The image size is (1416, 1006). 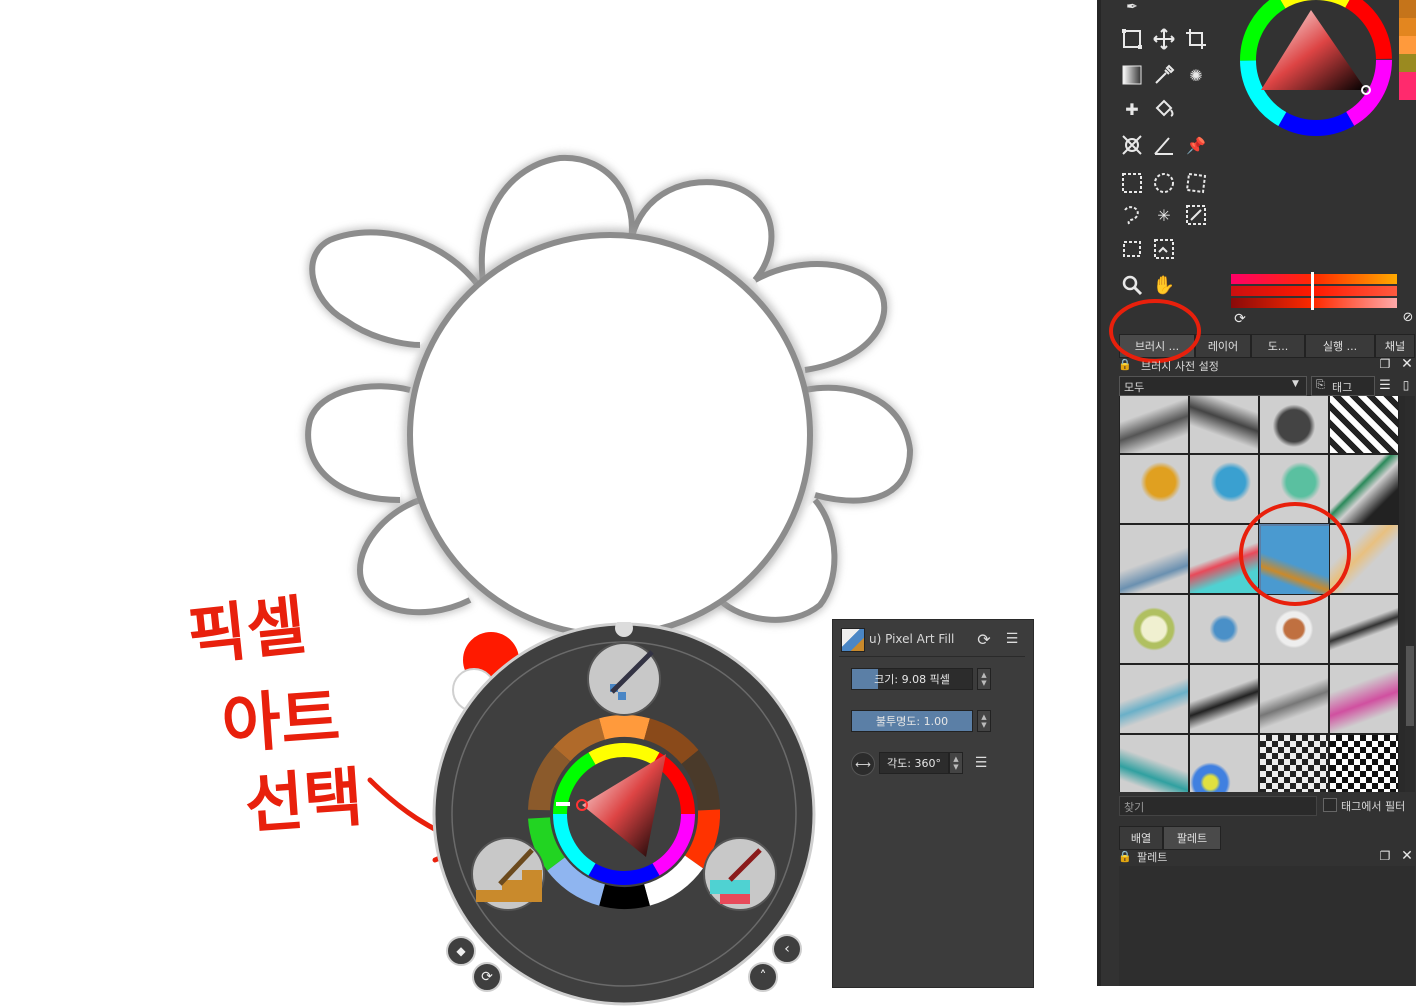 I want to click on popup-palette-wheel, so click(x=624, y=814).